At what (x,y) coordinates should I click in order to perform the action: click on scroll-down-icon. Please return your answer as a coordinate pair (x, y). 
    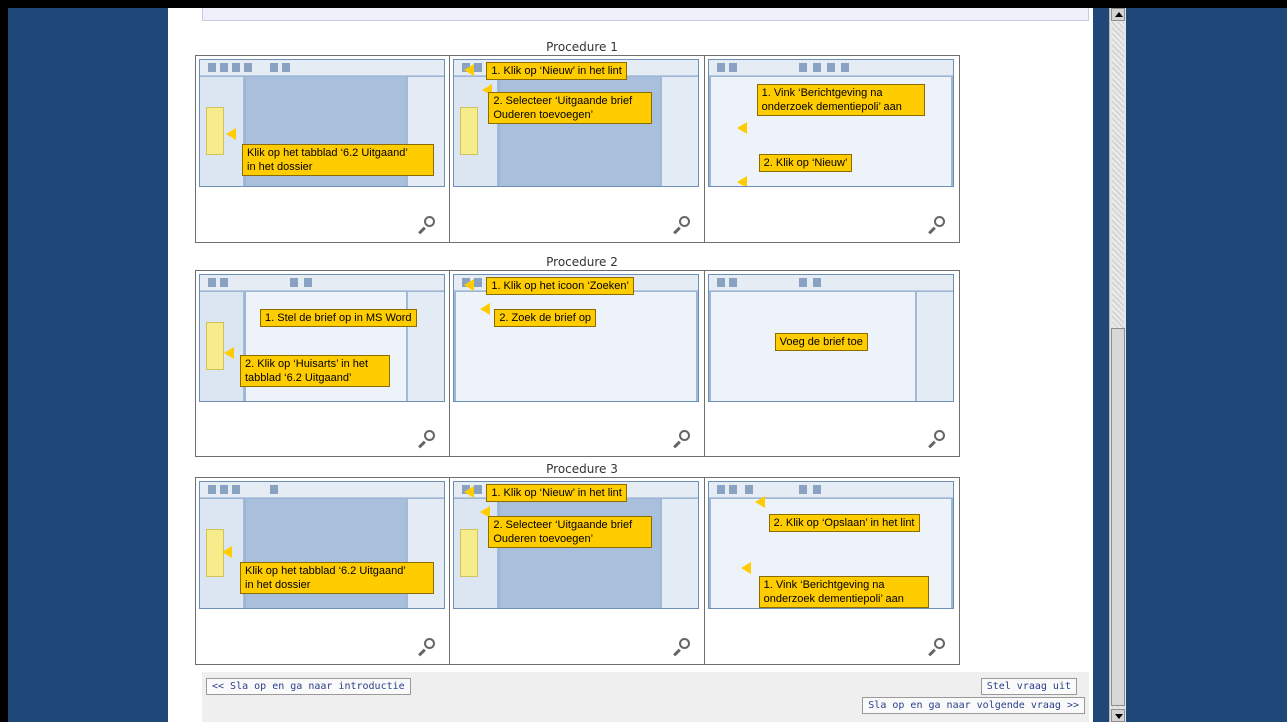
    Looking at the image, I should click on (1118, 715).